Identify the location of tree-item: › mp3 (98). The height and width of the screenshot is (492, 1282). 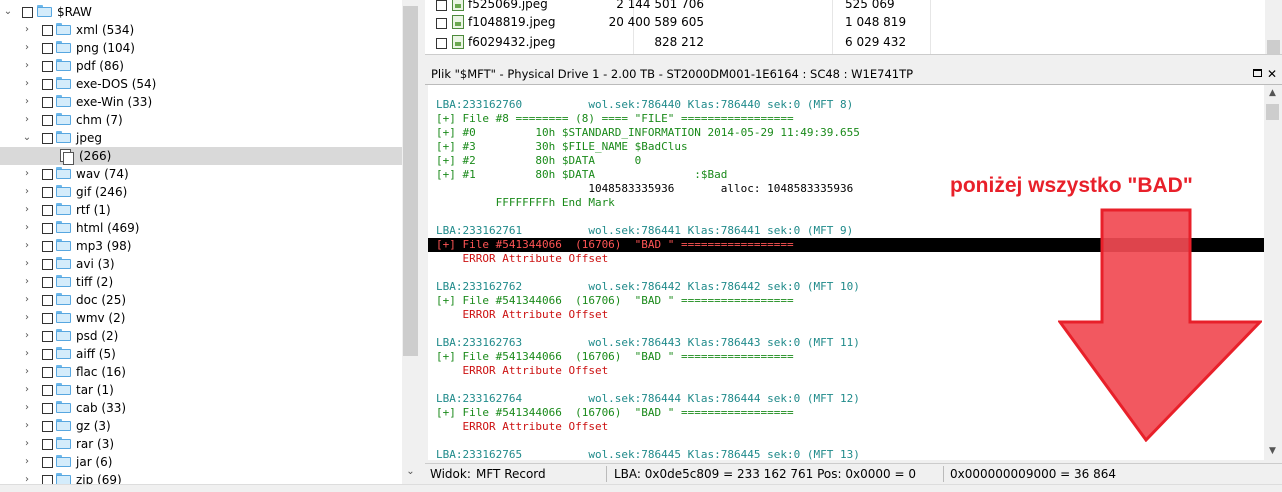
(201, 246).